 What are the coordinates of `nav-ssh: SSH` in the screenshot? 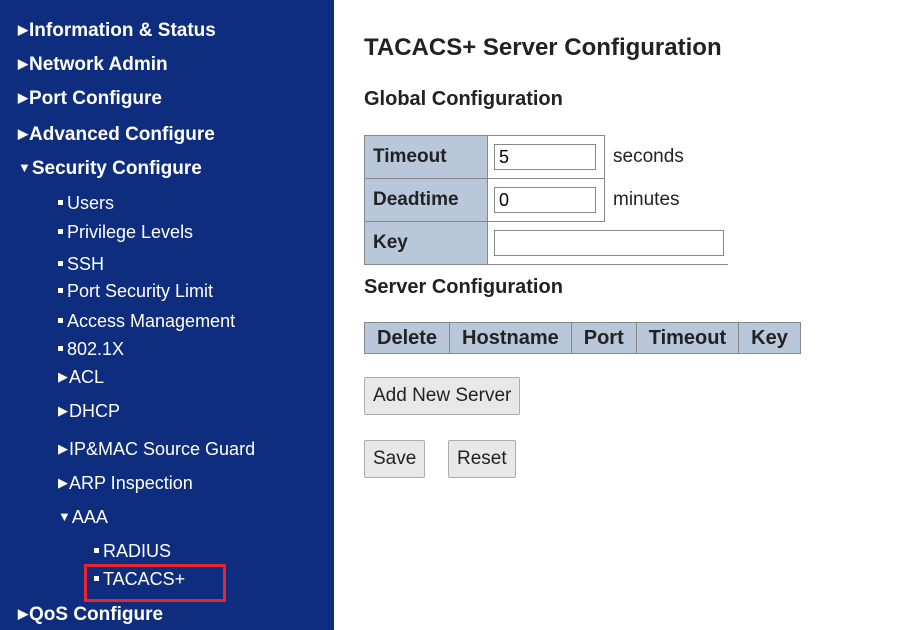 It's located at (81, 264).